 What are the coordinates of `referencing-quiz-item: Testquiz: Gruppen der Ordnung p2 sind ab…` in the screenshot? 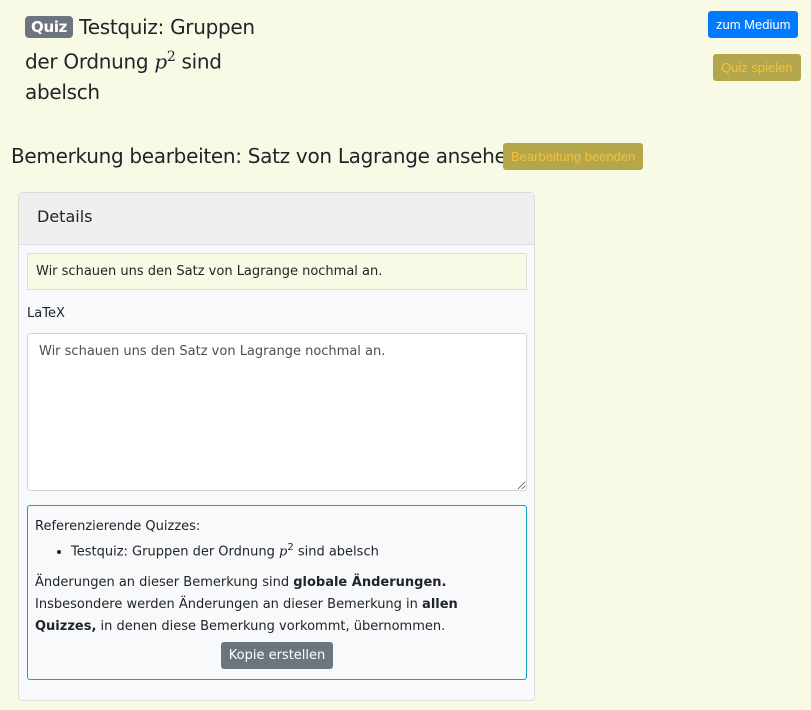 It's located at (295, 550).